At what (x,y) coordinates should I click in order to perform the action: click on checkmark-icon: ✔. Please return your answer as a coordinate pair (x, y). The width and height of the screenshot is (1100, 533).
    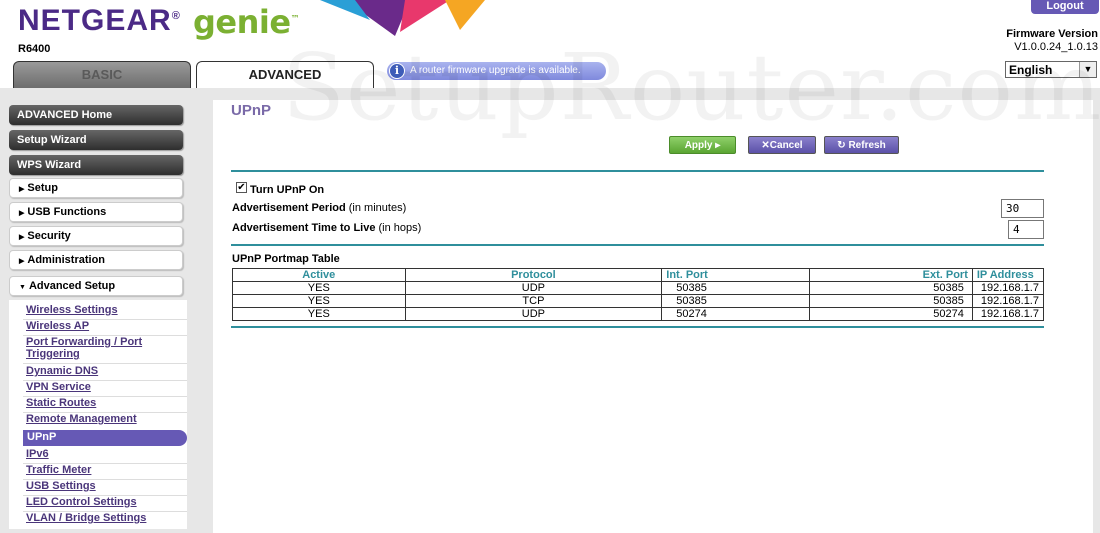
    Looking at the image, I should click on (241, 187).